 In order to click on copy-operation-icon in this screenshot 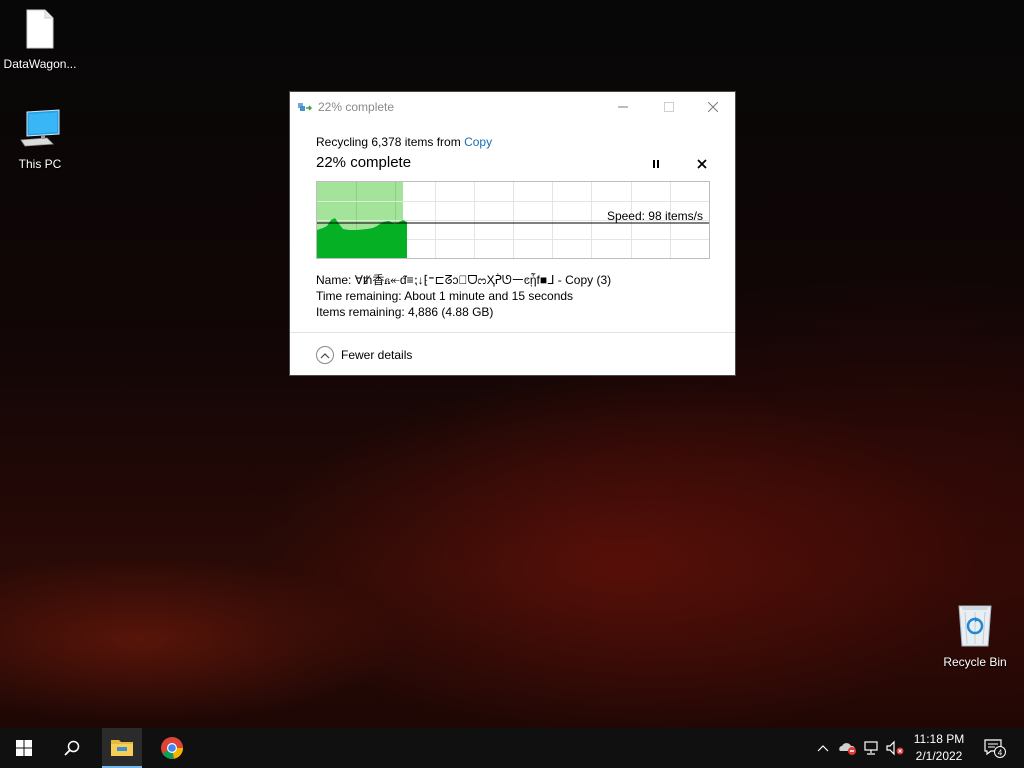, I will do `click(305, 110)`.